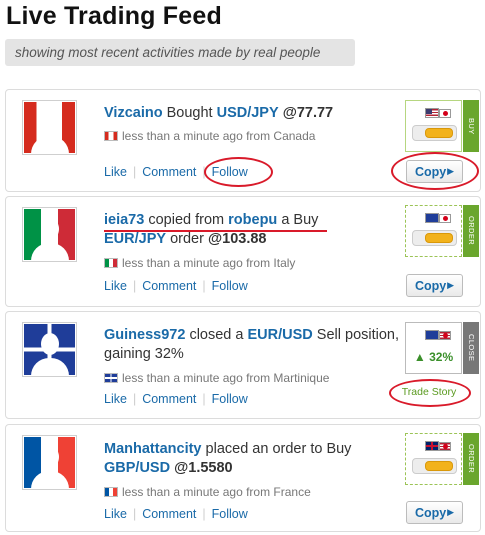 This screenshot has width=485, height=535. I want to click on gain-value: ▲ 32%, so click(433, 357).